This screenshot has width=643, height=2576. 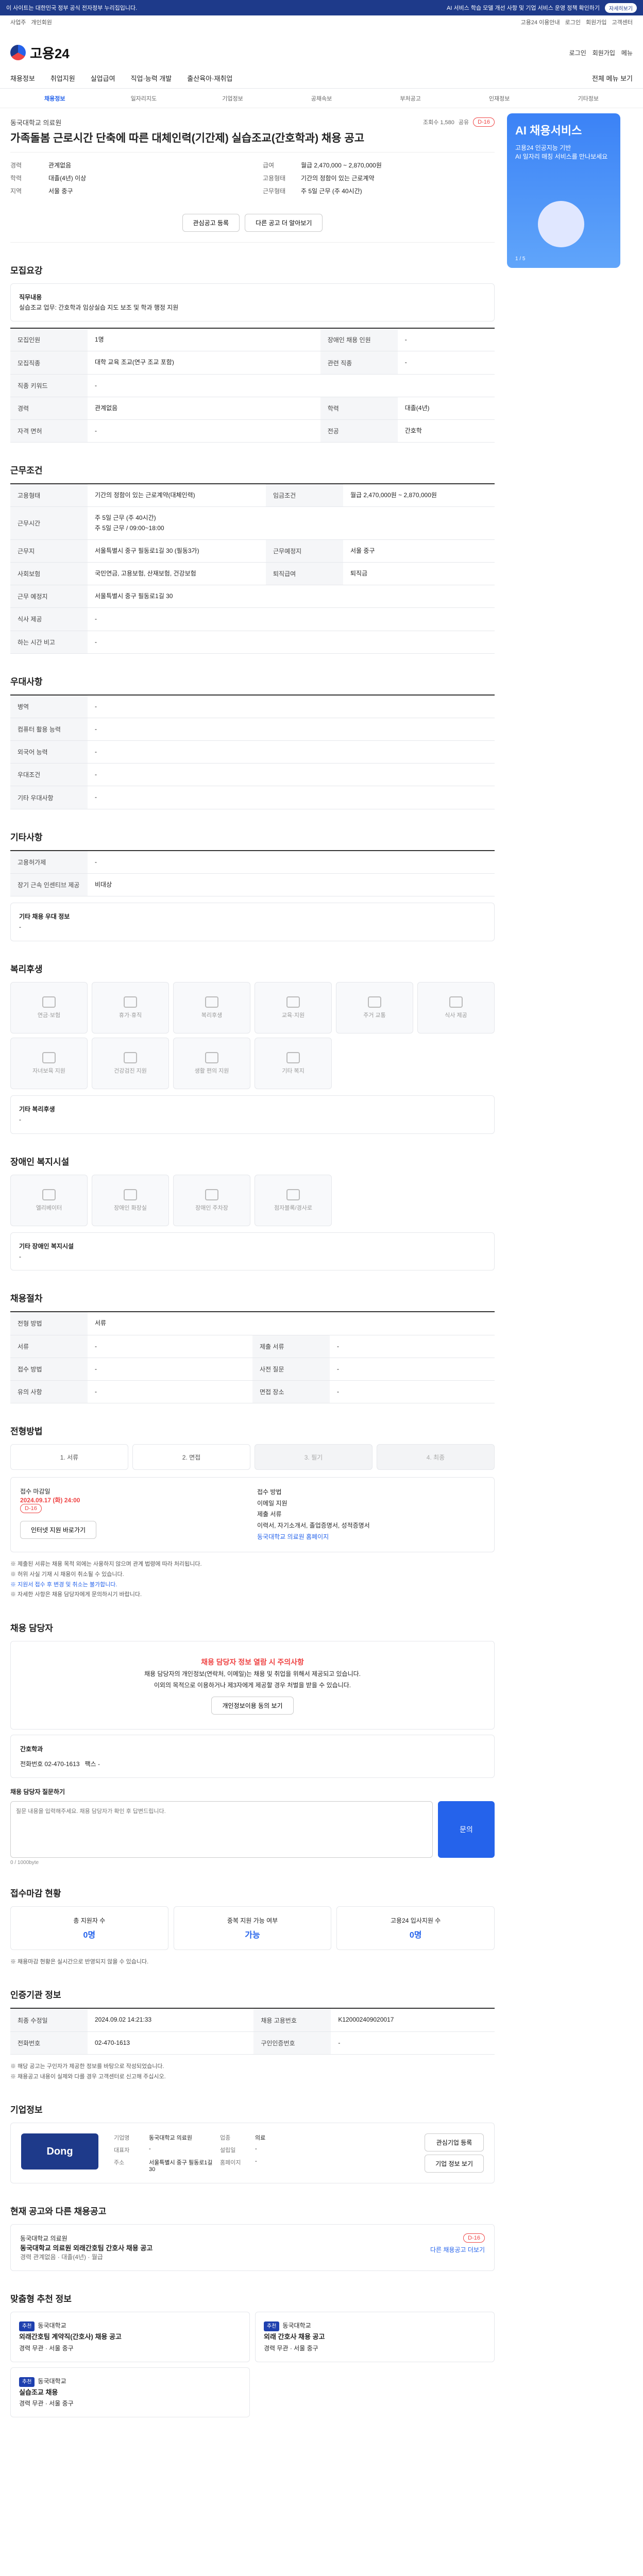 I want to click on notice-more-button: 자세히보기, so click(x=621, y=8).